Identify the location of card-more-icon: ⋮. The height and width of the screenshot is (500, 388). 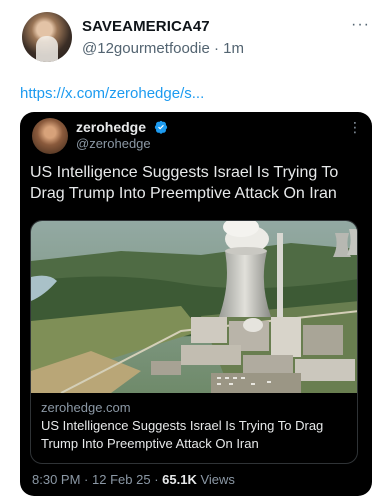
(355, 127).